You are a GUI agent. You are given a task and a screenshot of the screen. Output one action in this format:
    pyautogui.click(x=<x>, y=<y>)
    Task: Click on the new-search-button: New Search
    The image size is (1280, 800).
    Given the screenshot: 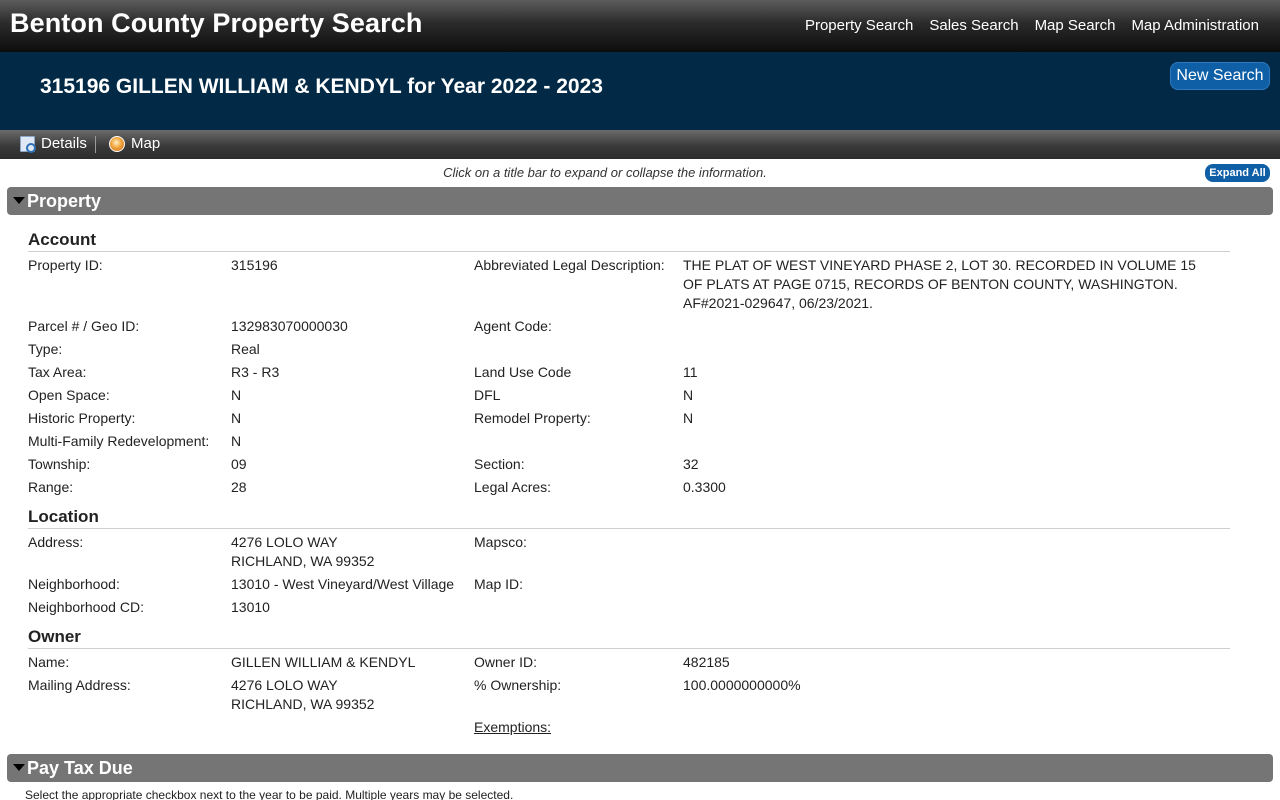 What is the action you would take?
    pyautogui.click(x=1220, y=76)
    